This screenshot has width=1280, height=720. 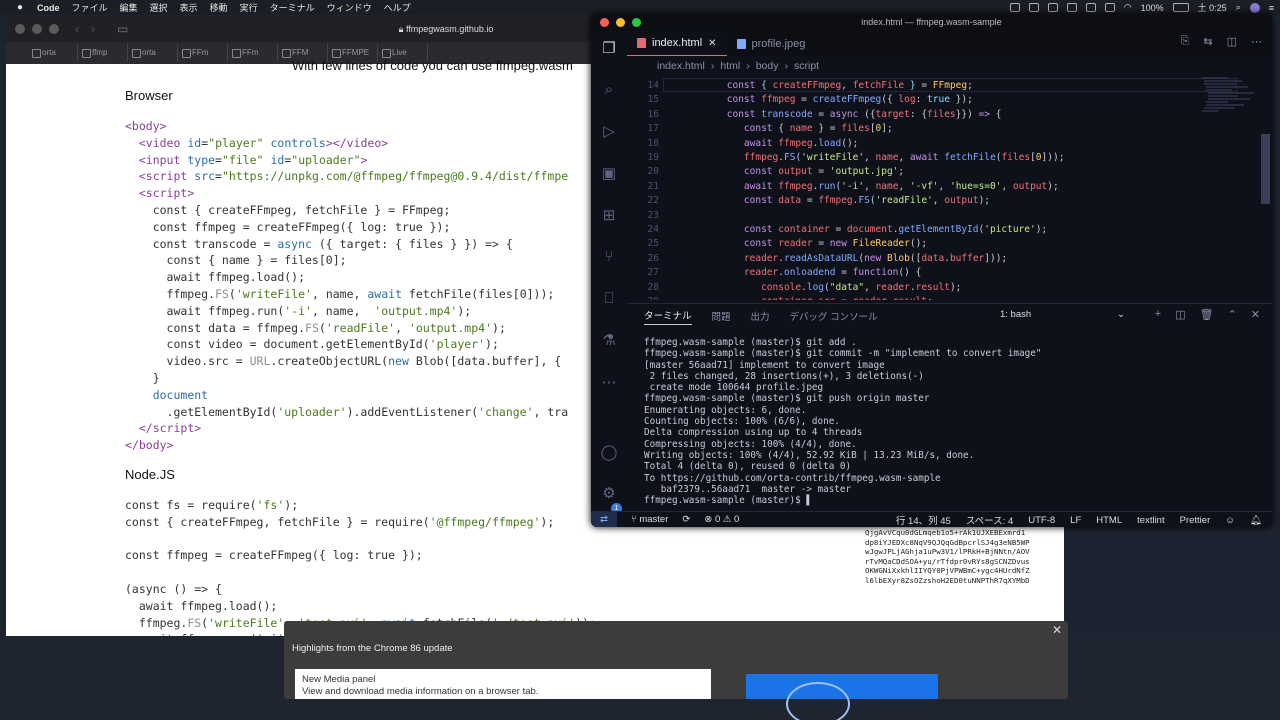 I want to click on explorer-icon: ❐, so click(x=609, y=48).